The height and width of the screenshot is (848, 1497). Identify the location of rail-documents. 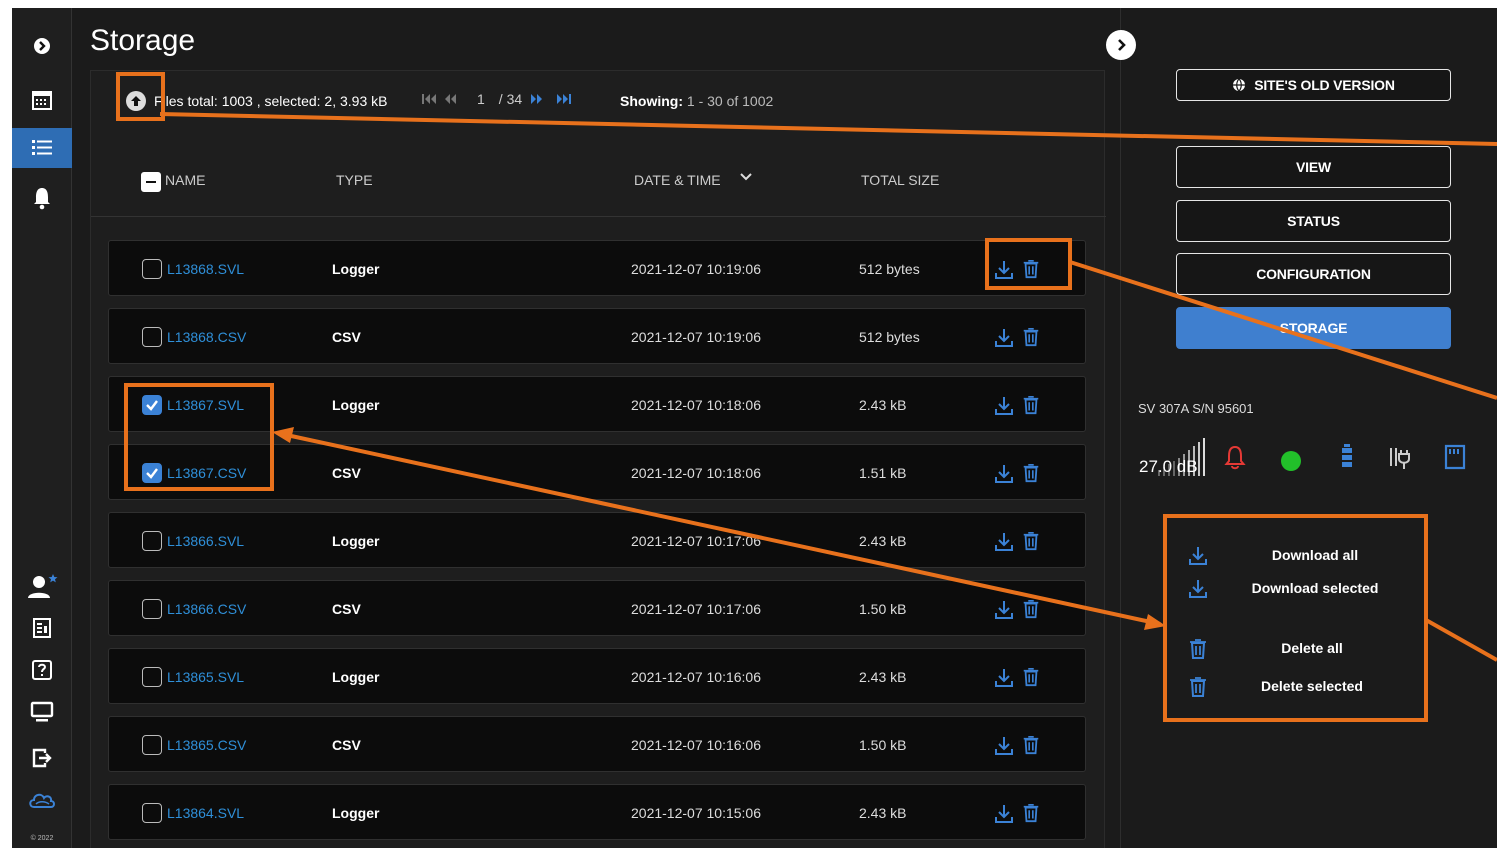
(42, 628).